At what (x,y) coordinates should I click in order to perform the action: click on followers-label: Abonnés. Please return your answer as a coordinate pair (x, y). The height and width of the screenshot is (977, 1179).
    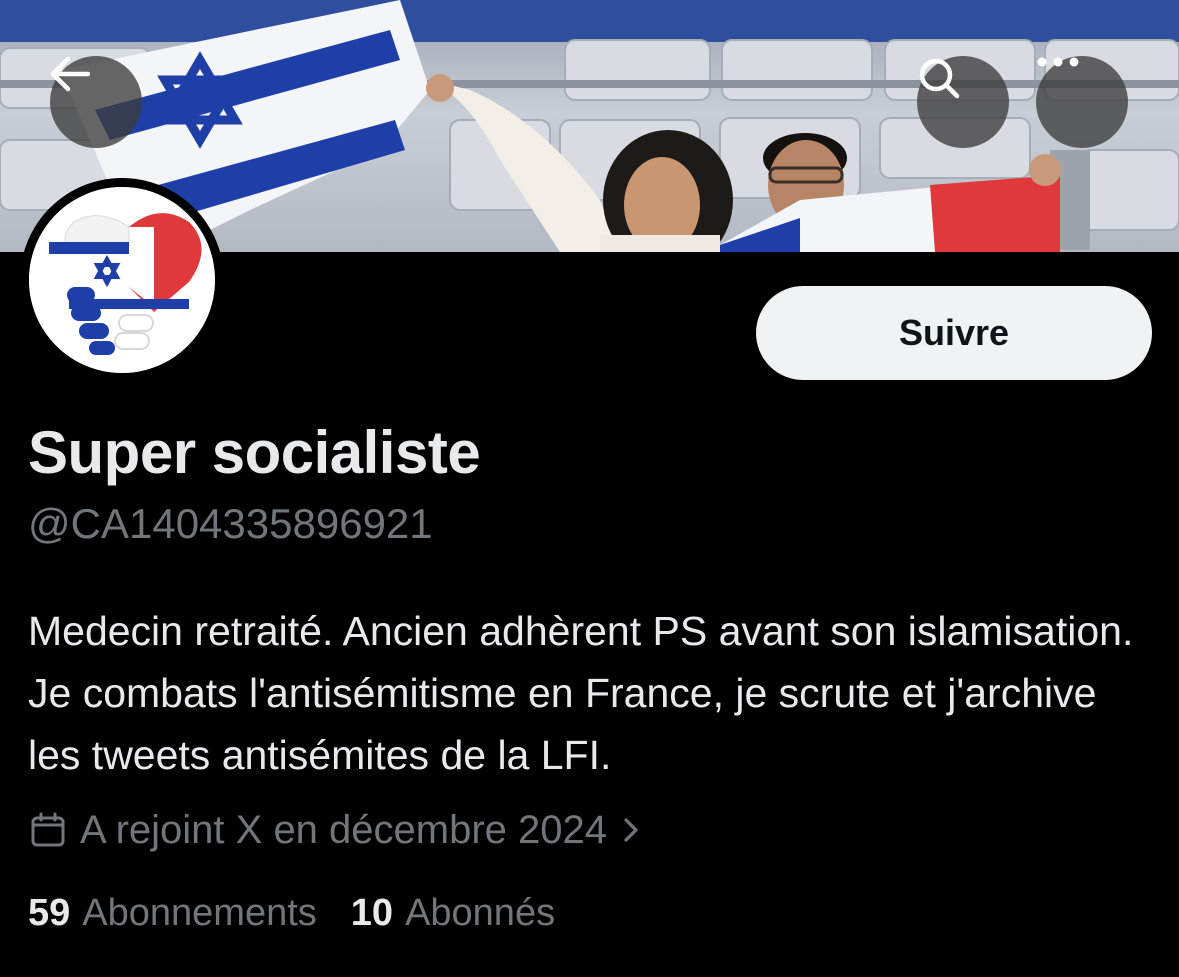
    Looking at the image, I should click on (480, 913).